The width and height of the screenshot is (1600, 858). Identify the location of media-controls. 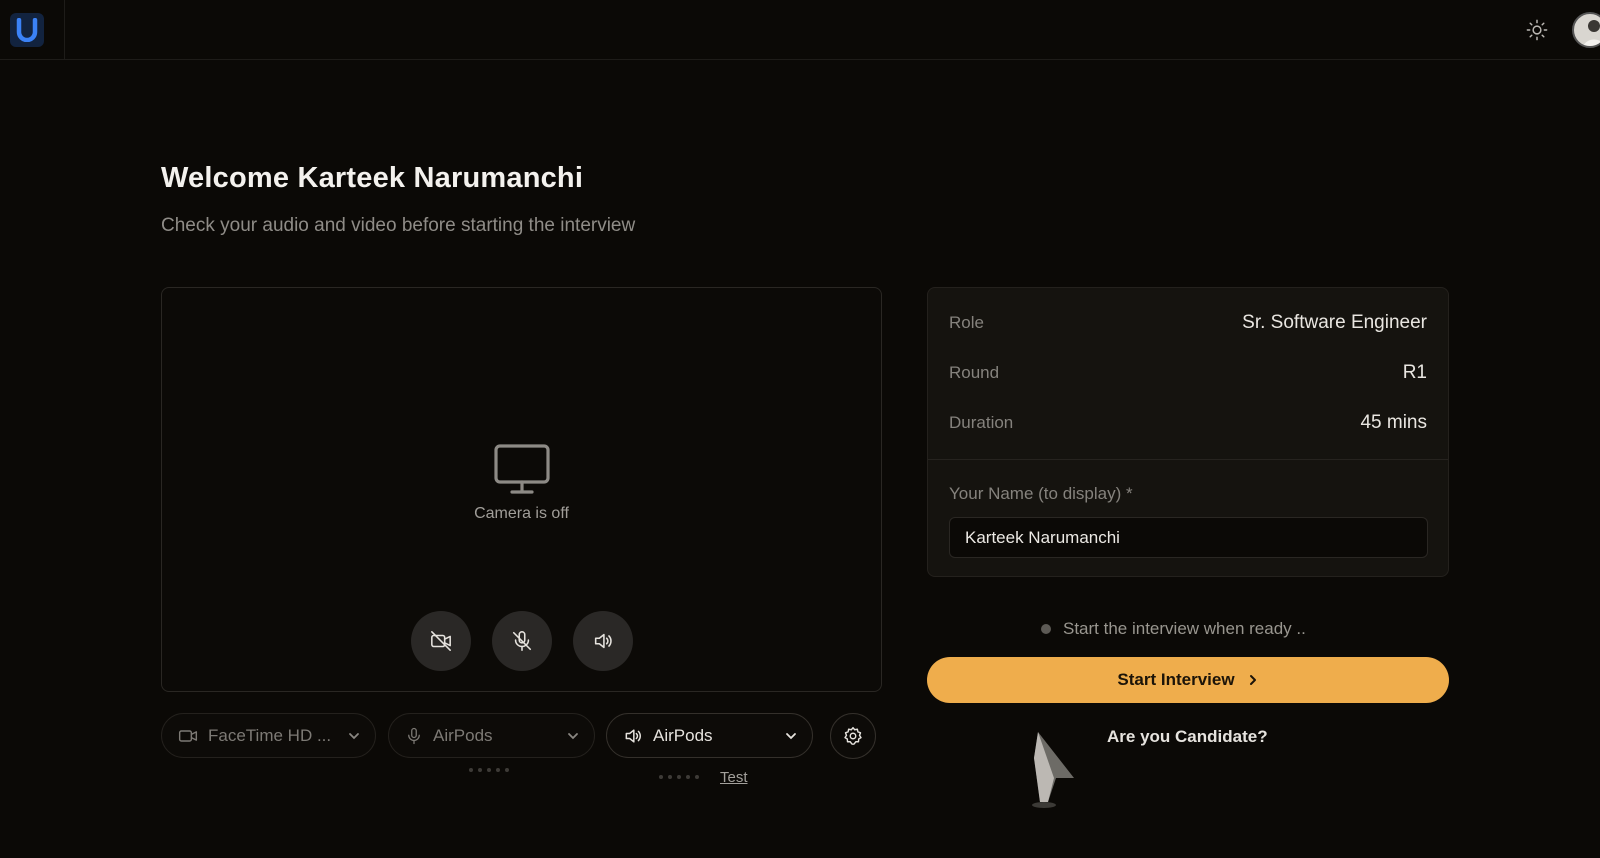
(522, 641).